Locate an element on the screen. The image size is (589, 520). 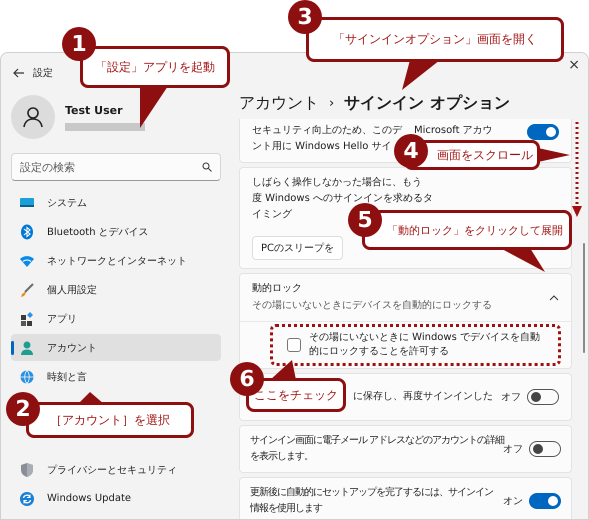
callout-text: 「サインインオプション」画面を開く is located at coordinates (435, 39).